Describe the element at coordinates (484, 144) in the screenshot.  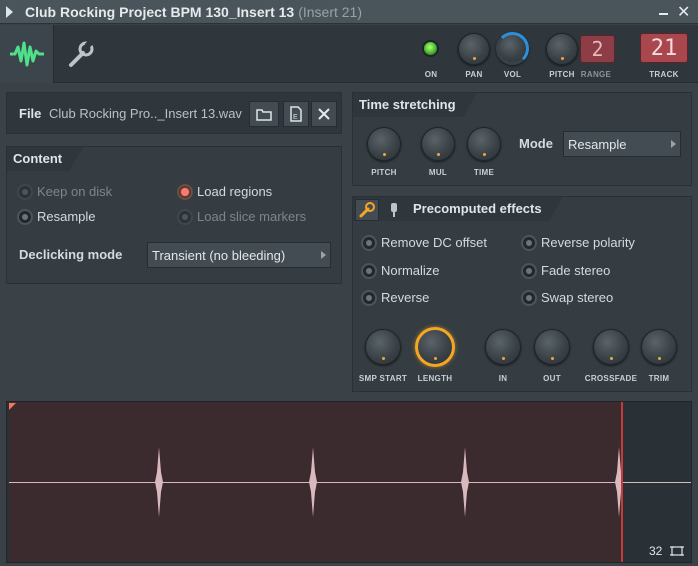
I see `ts-time-knob` at that location.